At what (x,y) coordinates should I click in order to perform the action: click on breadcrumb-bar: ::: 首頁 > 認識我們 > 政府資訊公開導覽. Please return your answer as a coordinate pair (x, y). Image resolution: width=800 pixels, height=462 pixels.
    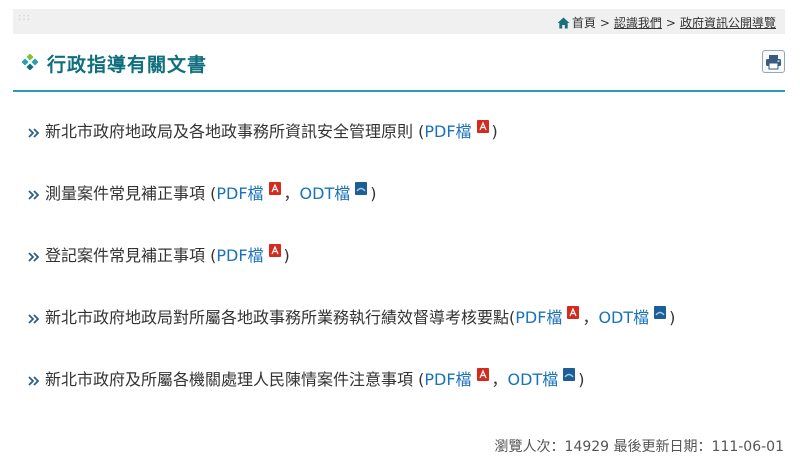
    Looking at the image, I should click on (399, 21).